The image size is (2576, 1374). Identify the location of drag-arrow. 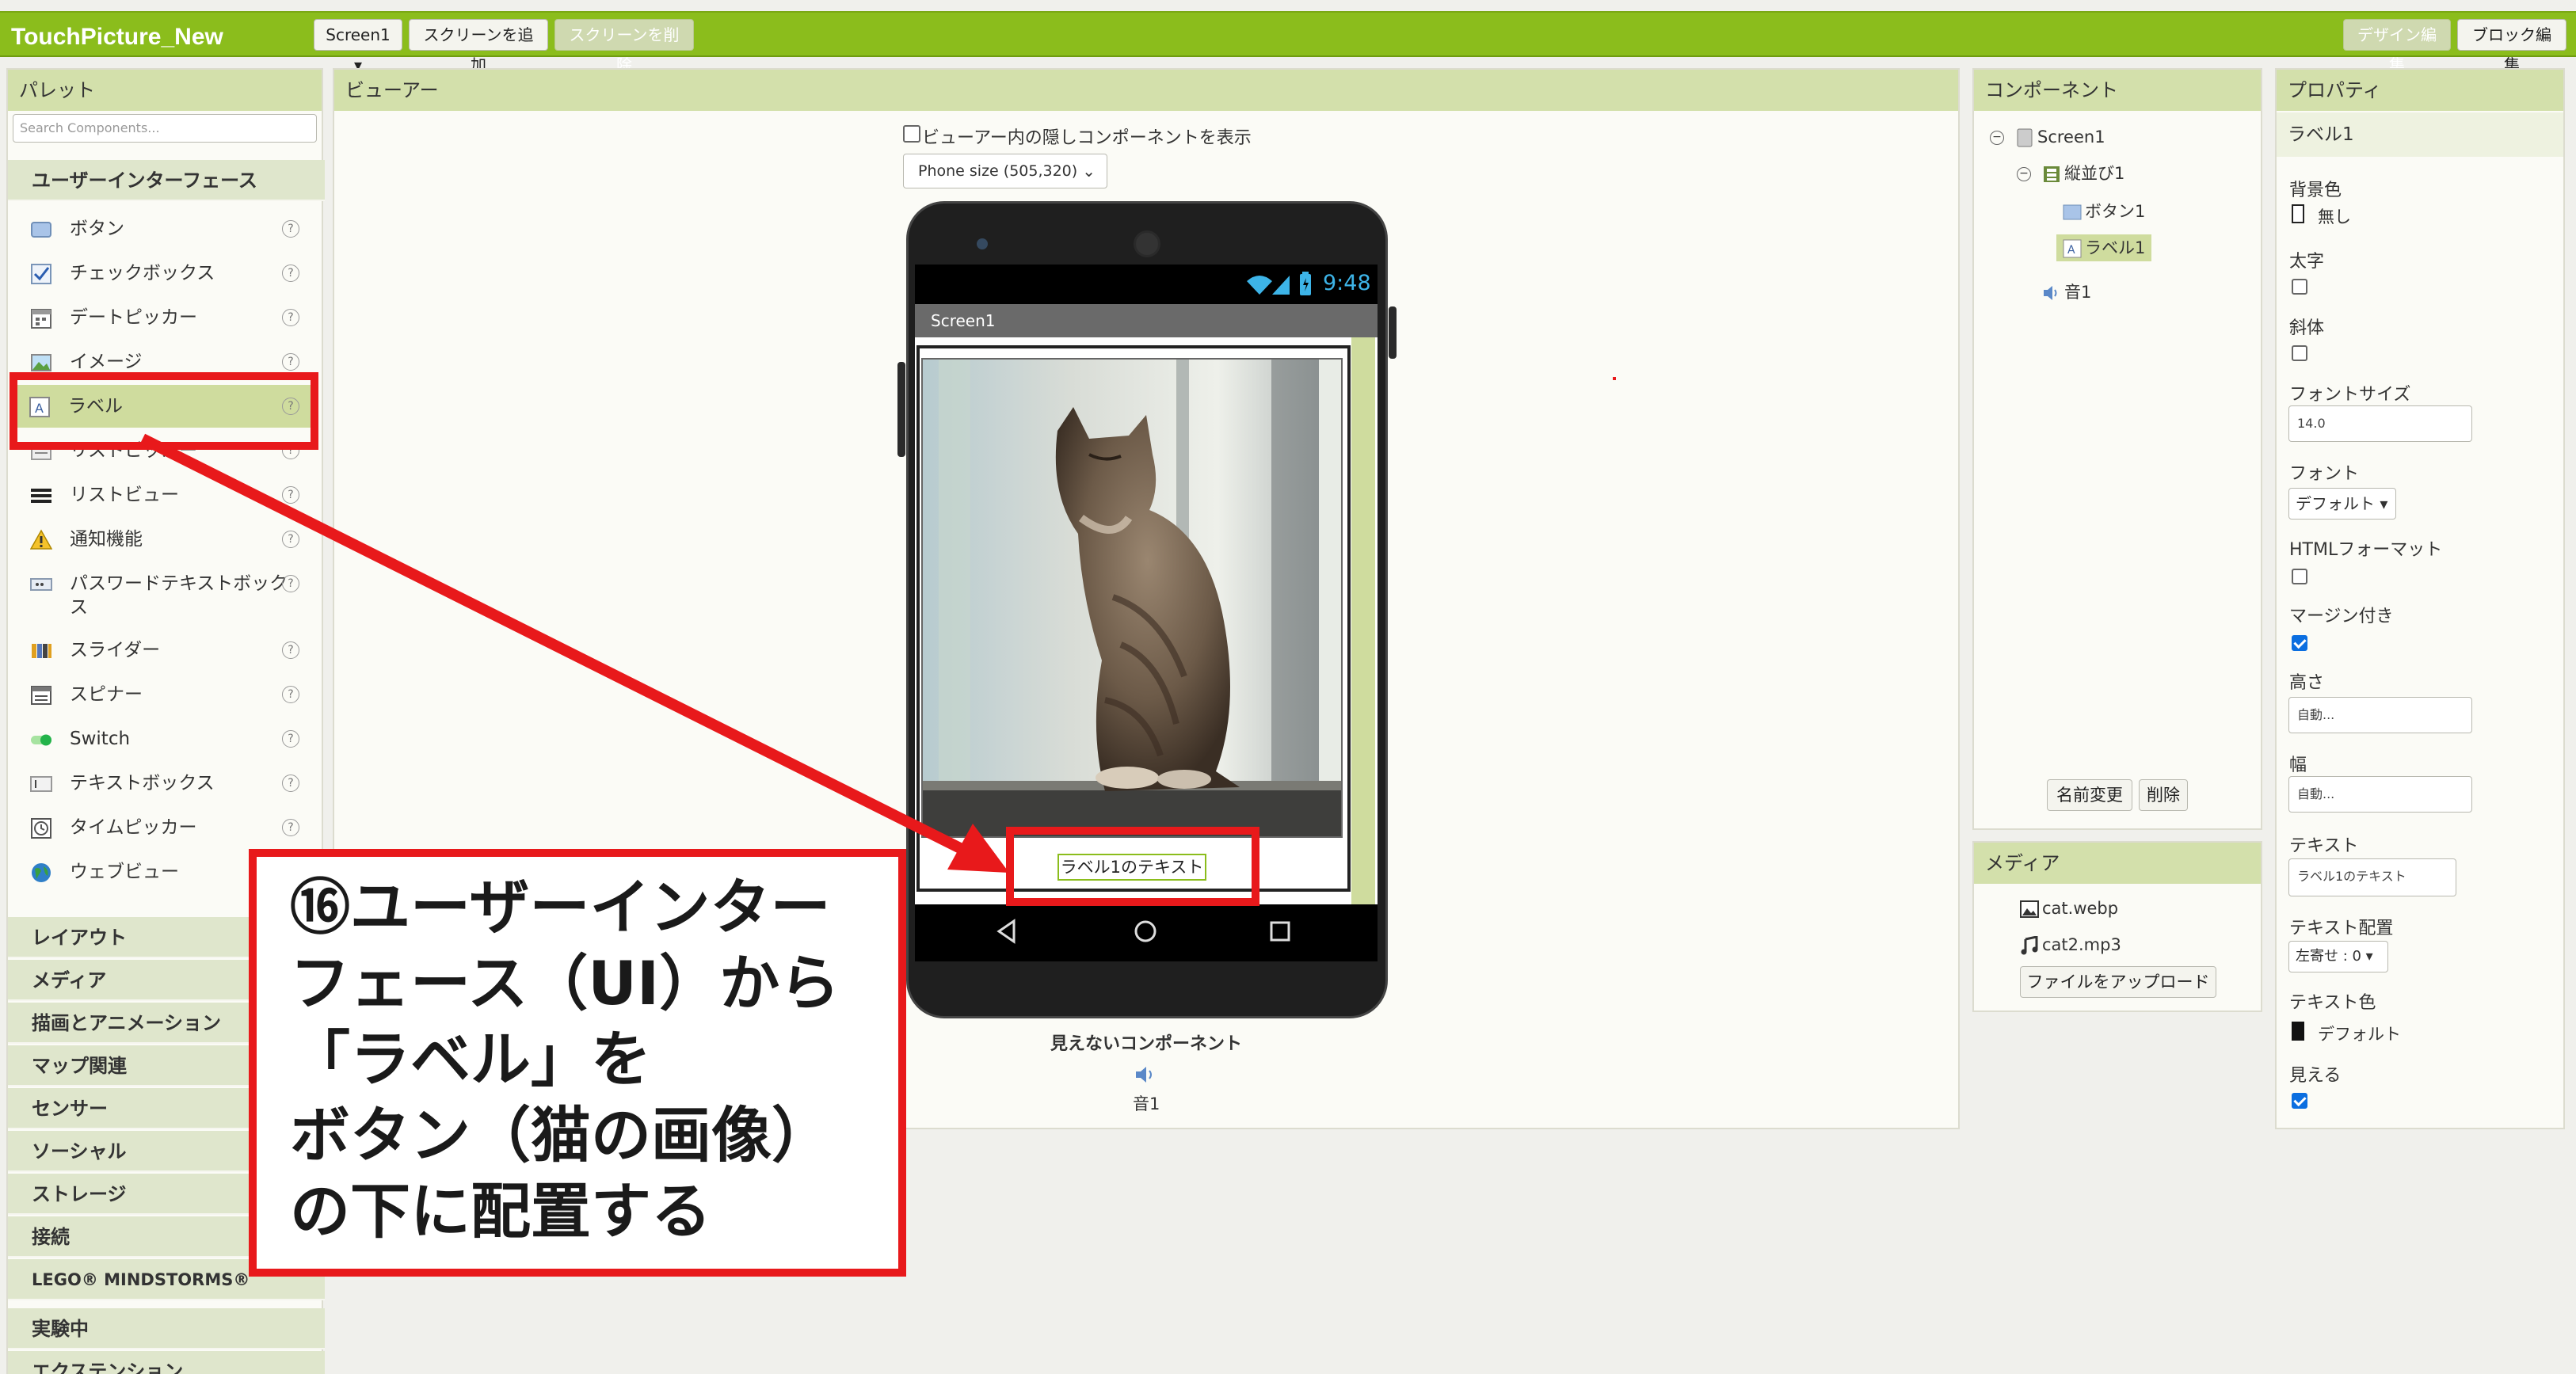
(555, 646).